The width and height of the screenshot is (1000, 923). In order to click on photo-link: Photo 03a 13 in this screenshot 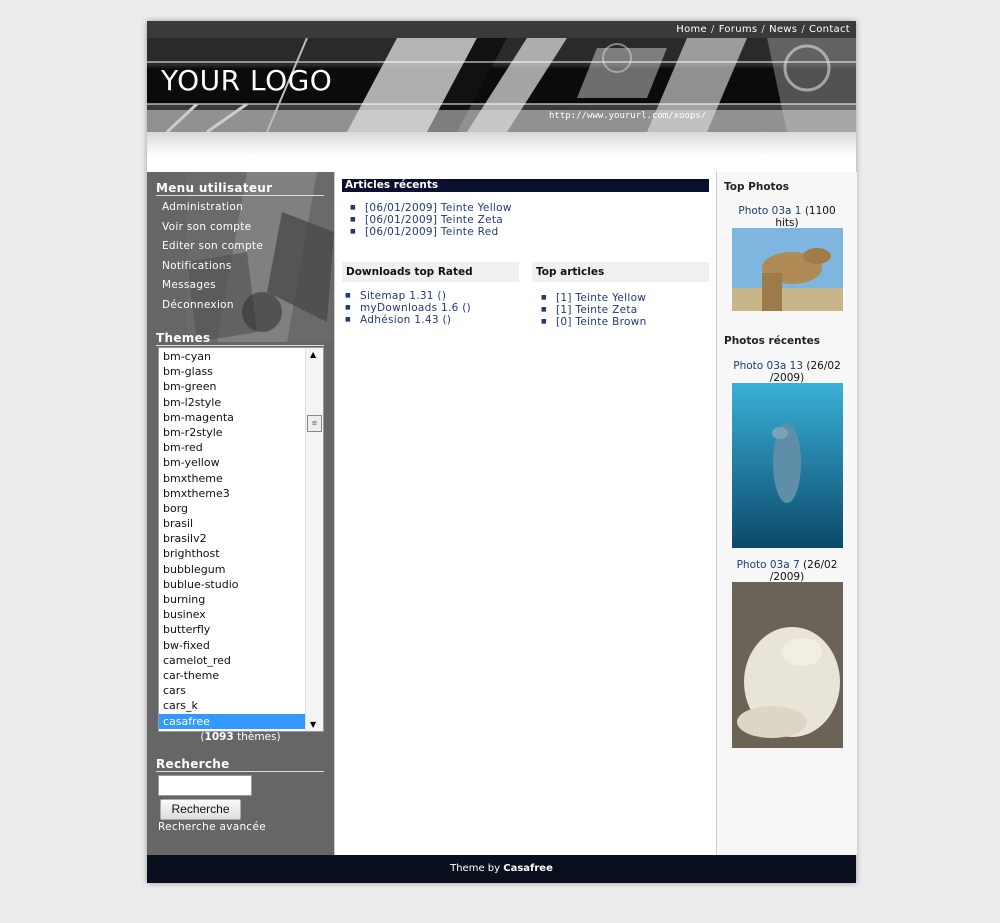, I will do `click(768, 366)`.